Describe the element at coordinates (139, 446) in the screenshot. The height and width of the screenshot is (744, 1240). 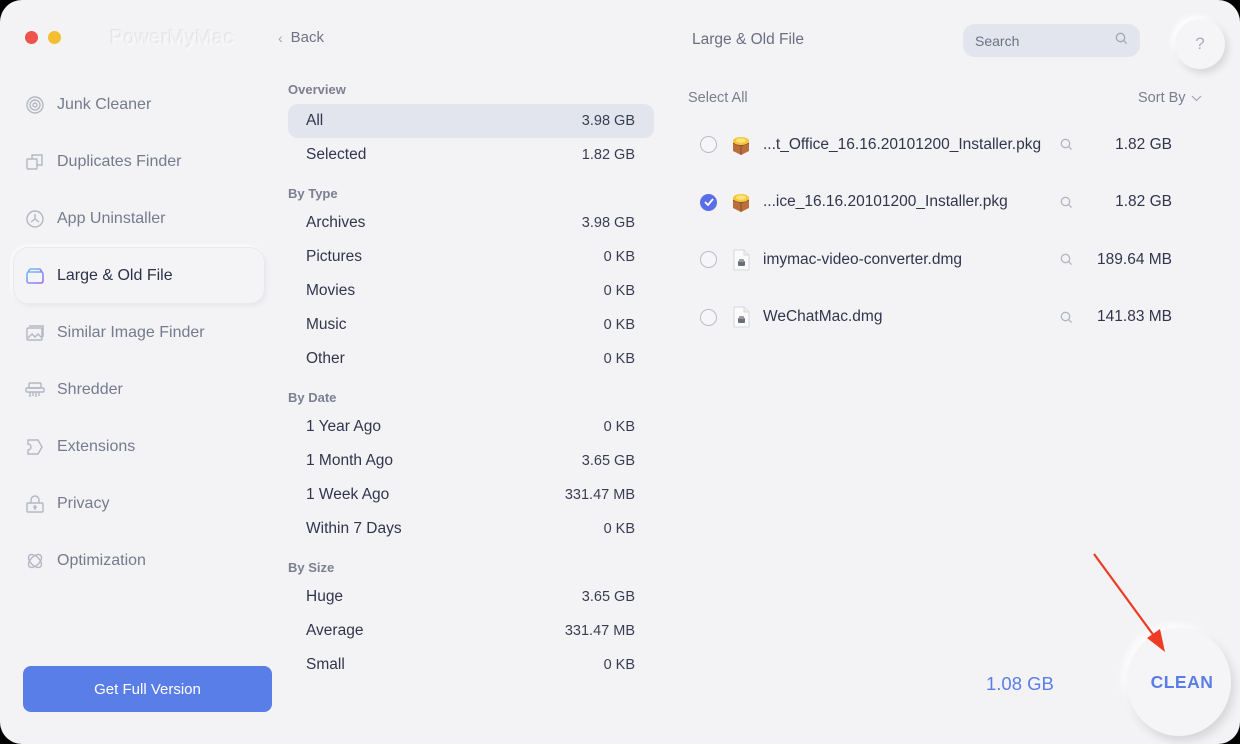
I see `sidebar-item-extensions: Extensions` at that location.